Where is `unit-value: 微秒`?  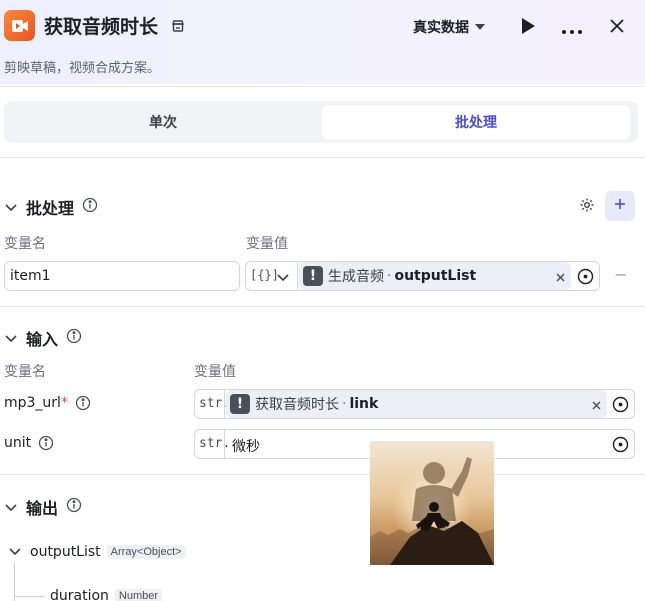 unit-value: 微秒 is located at coordinates (246, 446).